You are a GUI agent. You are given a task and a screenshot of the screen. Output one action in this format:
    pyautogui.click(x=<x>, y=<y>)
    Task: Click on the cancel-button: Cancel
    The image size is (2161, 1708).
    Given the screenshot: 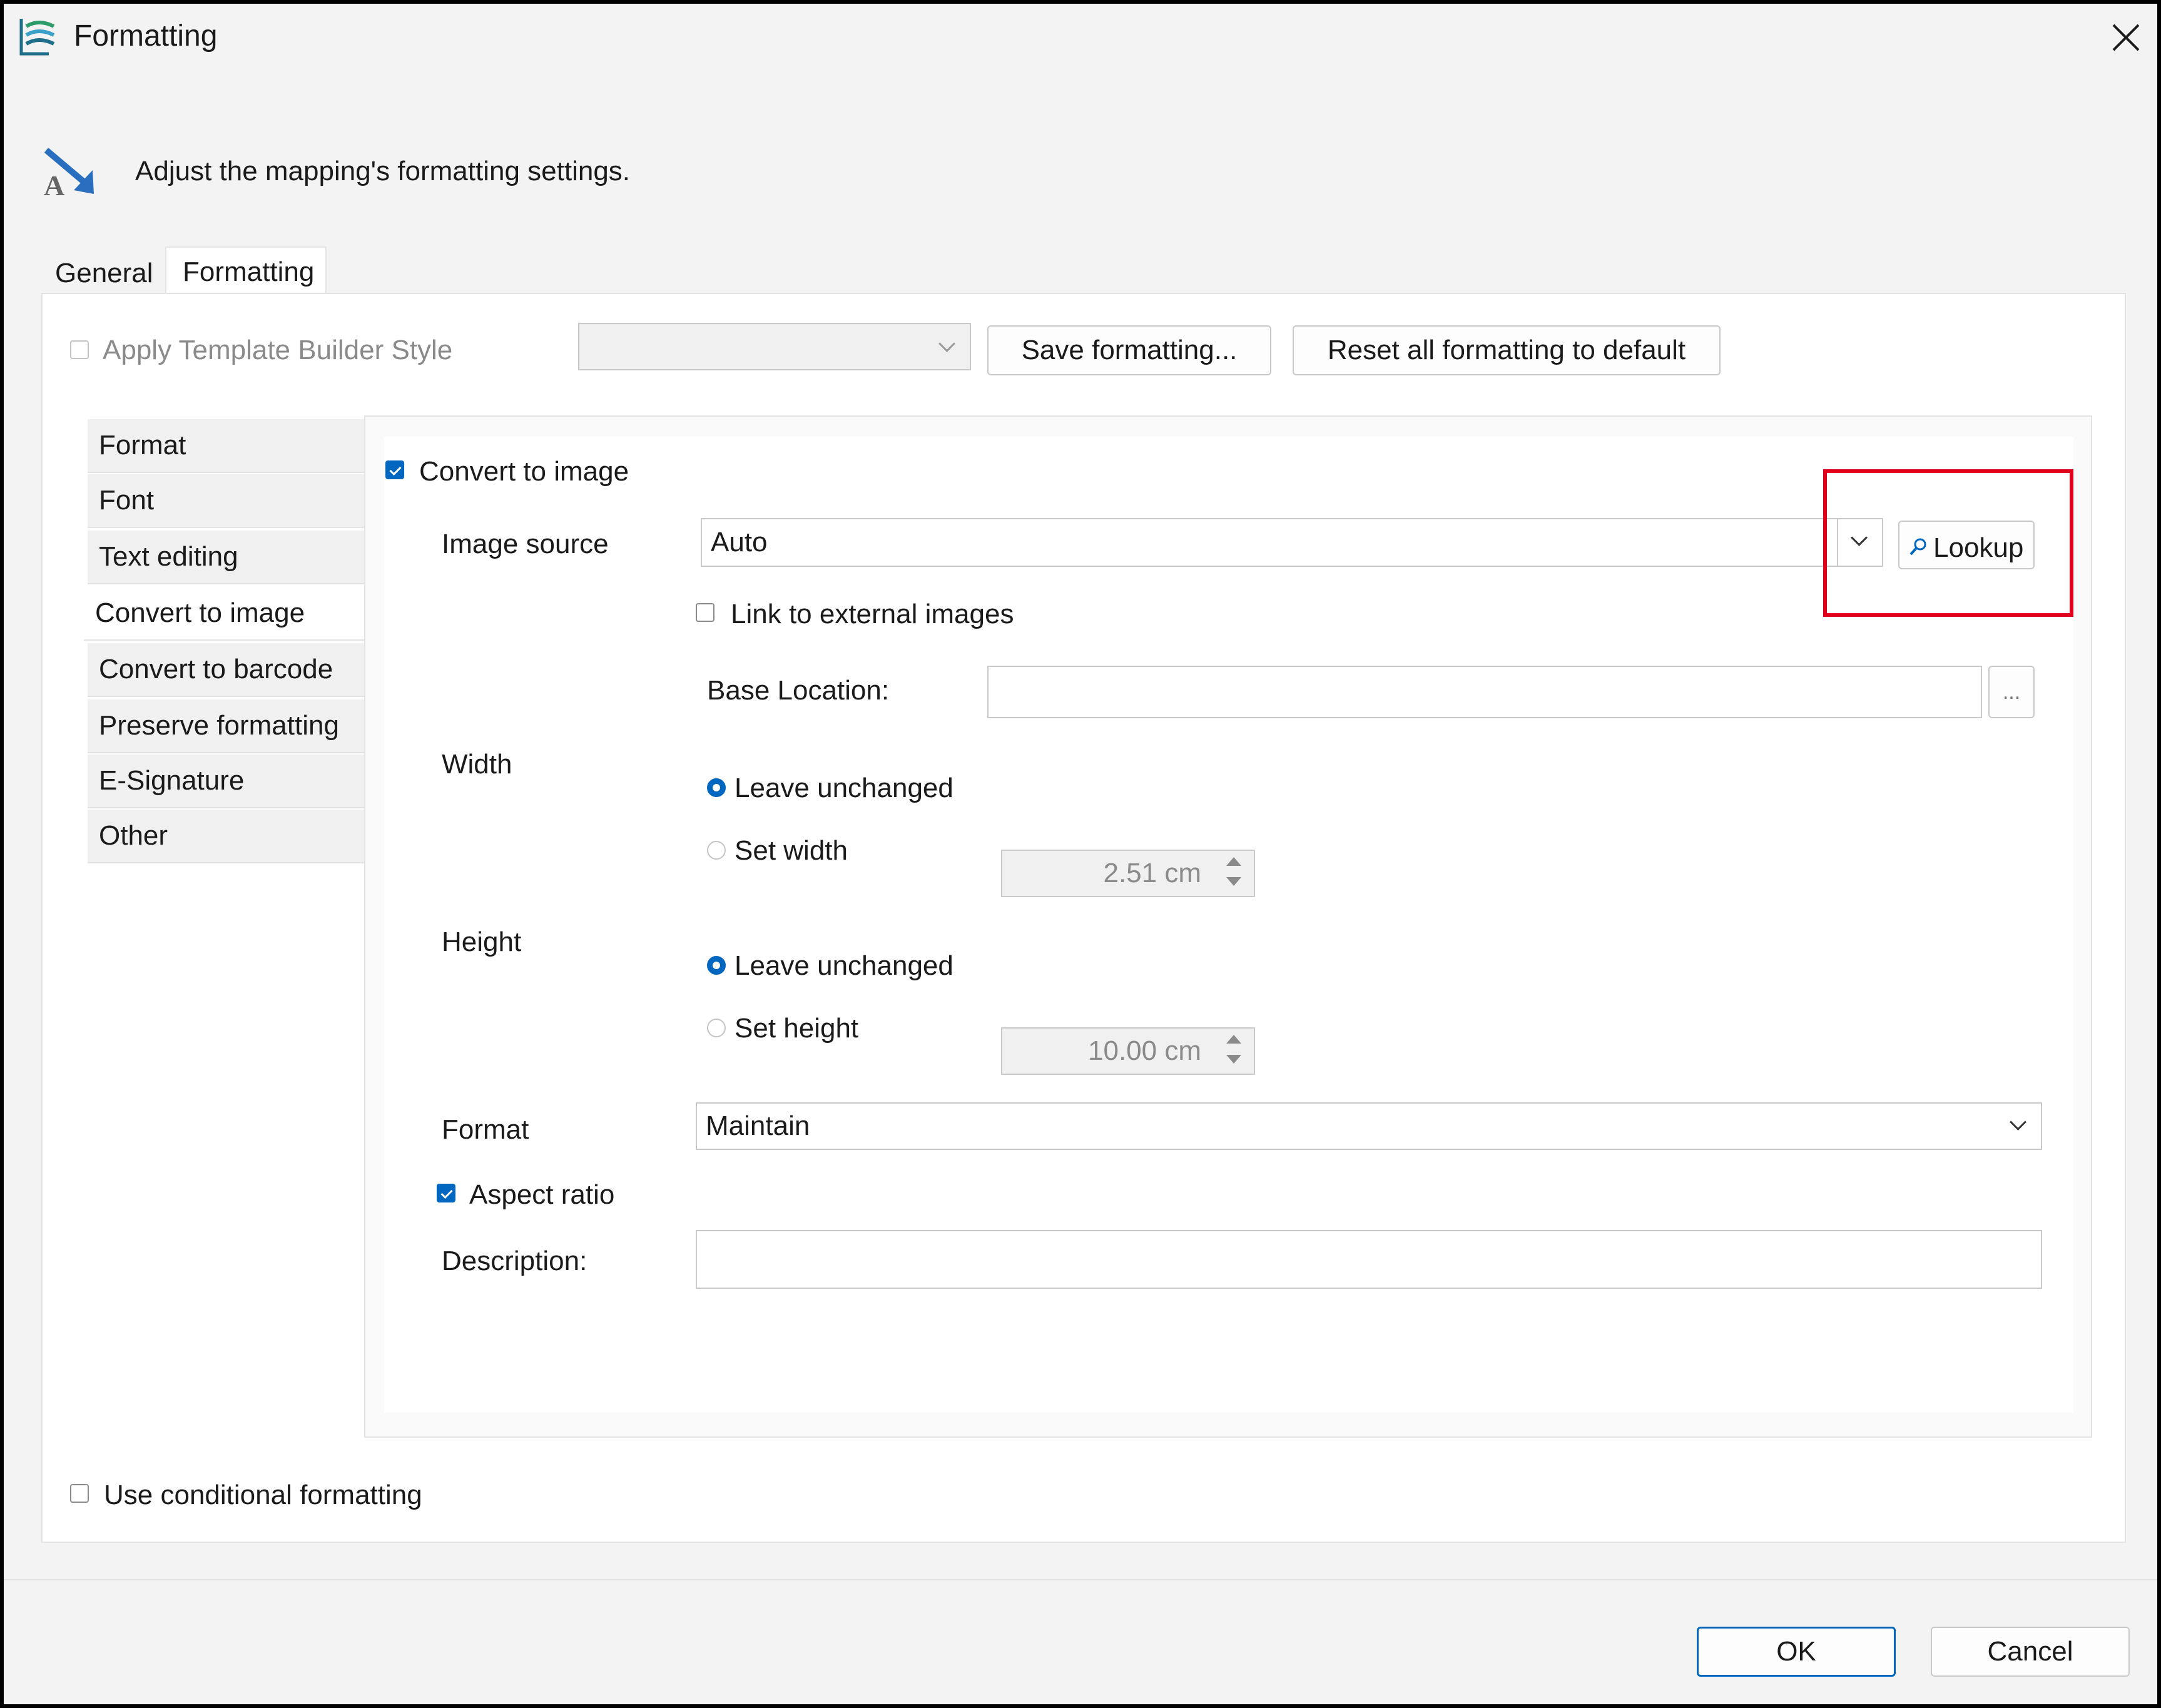 What is the action you would take?
    pyautogui.click(x=2031, y=1652)
    